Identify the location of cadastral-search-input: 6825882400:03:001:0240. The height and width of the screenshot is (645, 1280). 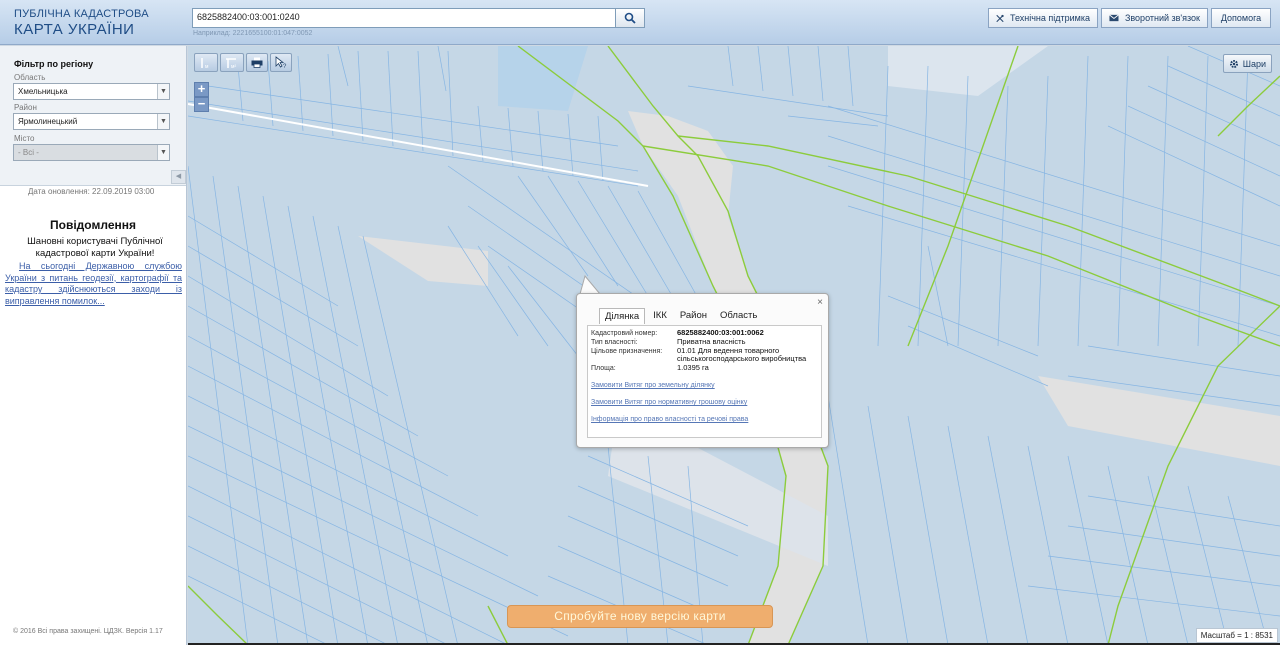
(404, 18).